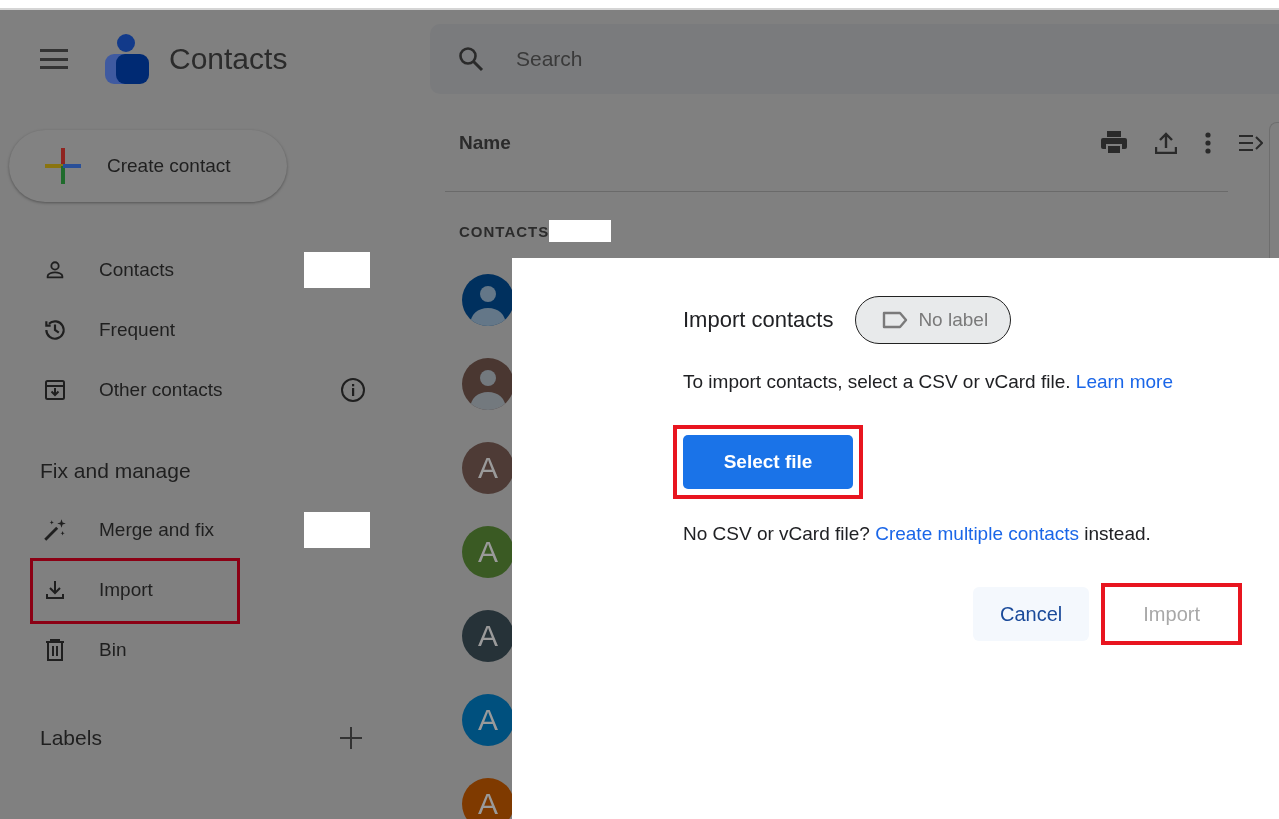 The height and width of the screenshot is (819, 1279). What do you see at coordinates (190, 330) in the screenshot?
I see `nav-item: Frequent` at bounding box center [190, 330].